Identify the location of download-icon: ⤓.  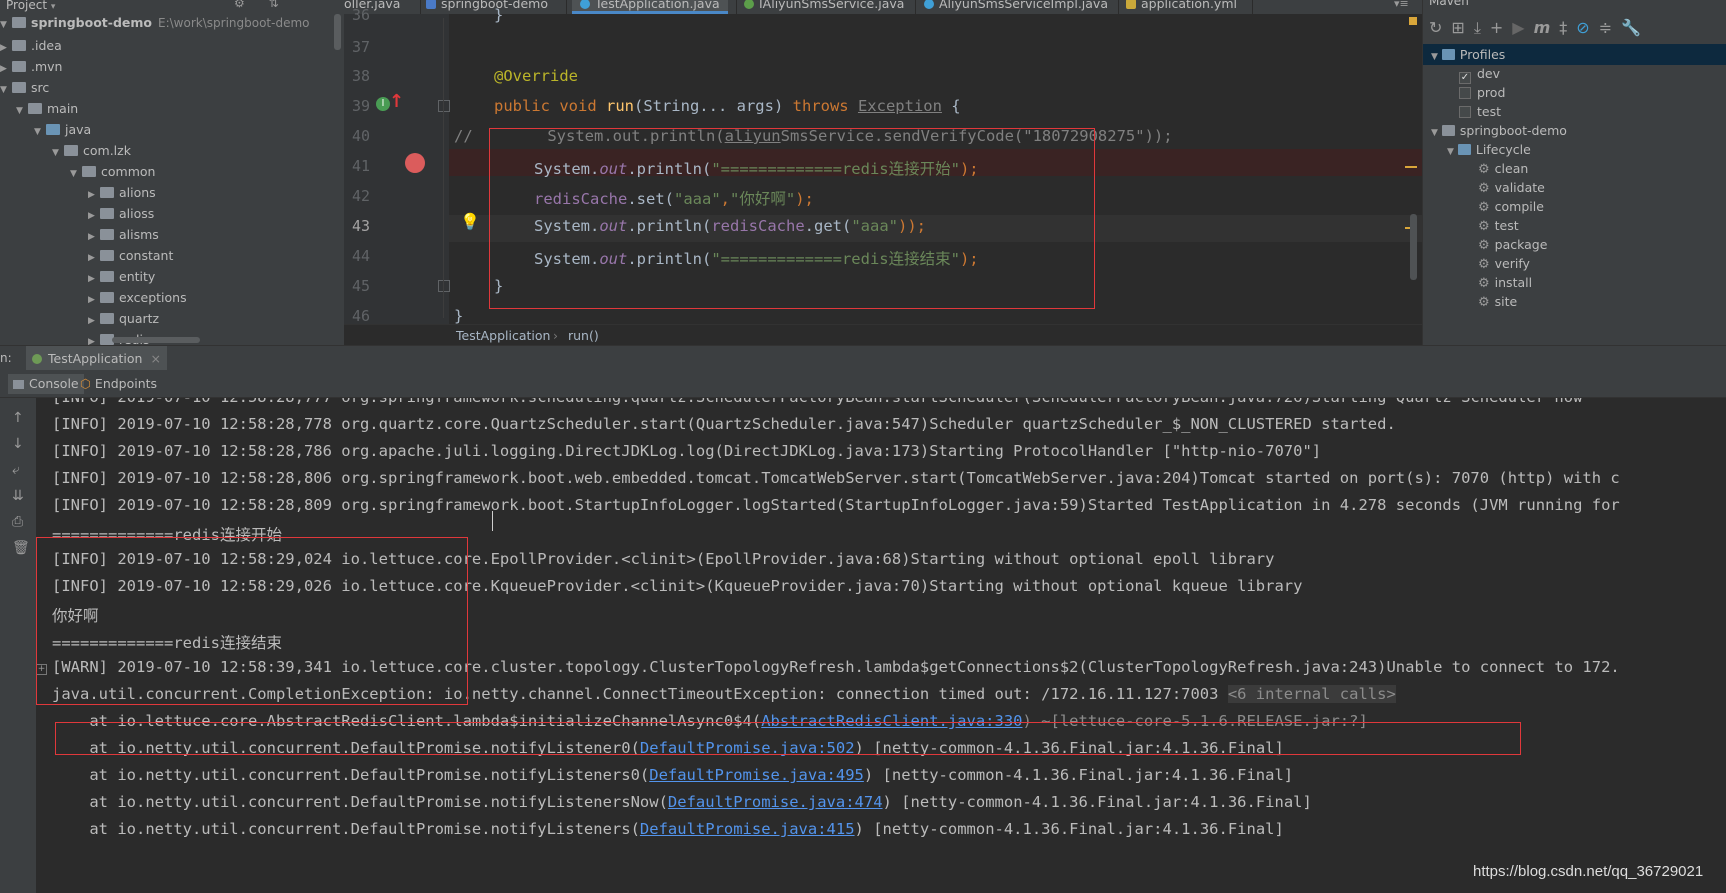
(1482, 27).